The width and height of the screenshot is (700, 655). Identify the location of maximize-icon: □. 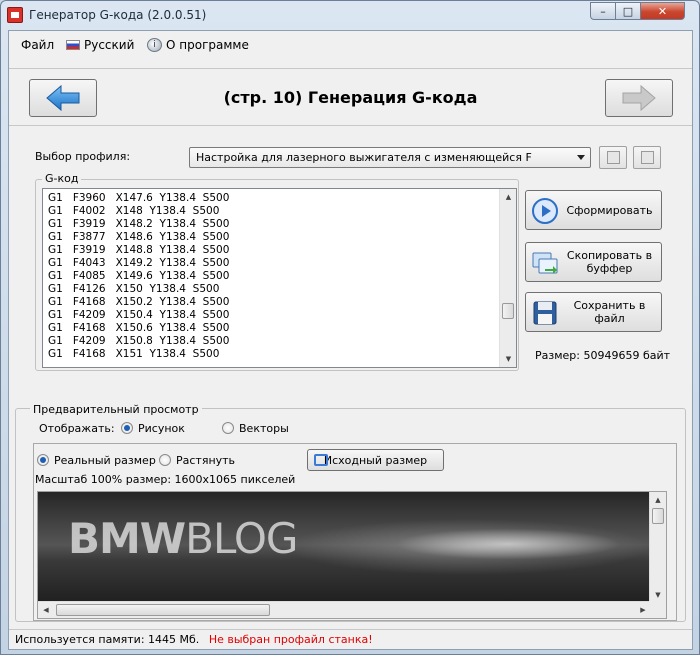
(628, 11).